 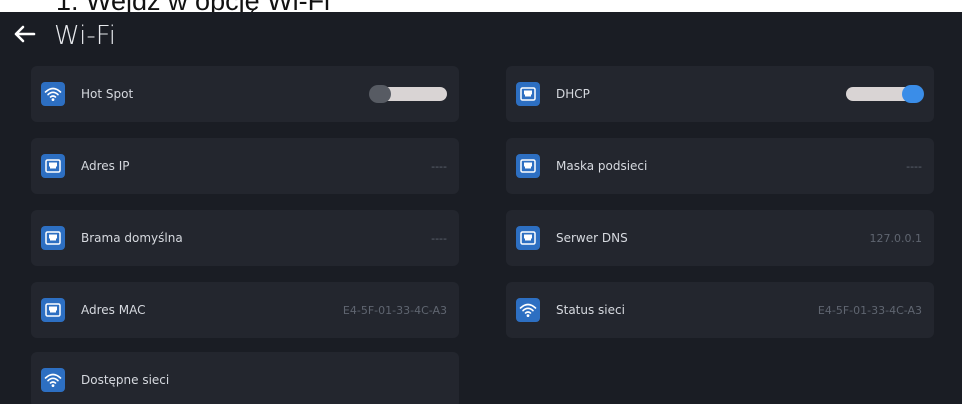 What do you see at coordinates (245, 166) in the screenshot?
I see `ip-address-row: Adres IP ----` at bounding box center [245, 166].